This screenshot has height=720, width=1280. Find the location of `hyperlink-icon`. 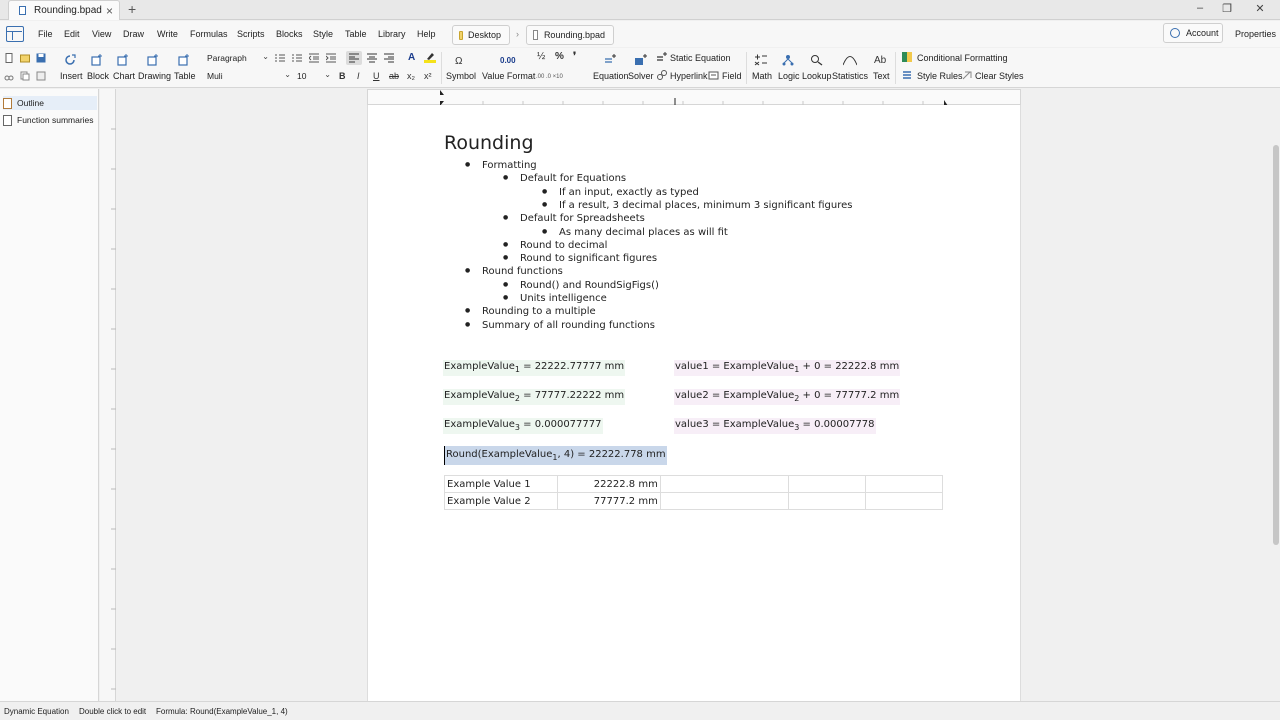

hyperlink-icon is located at coordinates (662, 75).